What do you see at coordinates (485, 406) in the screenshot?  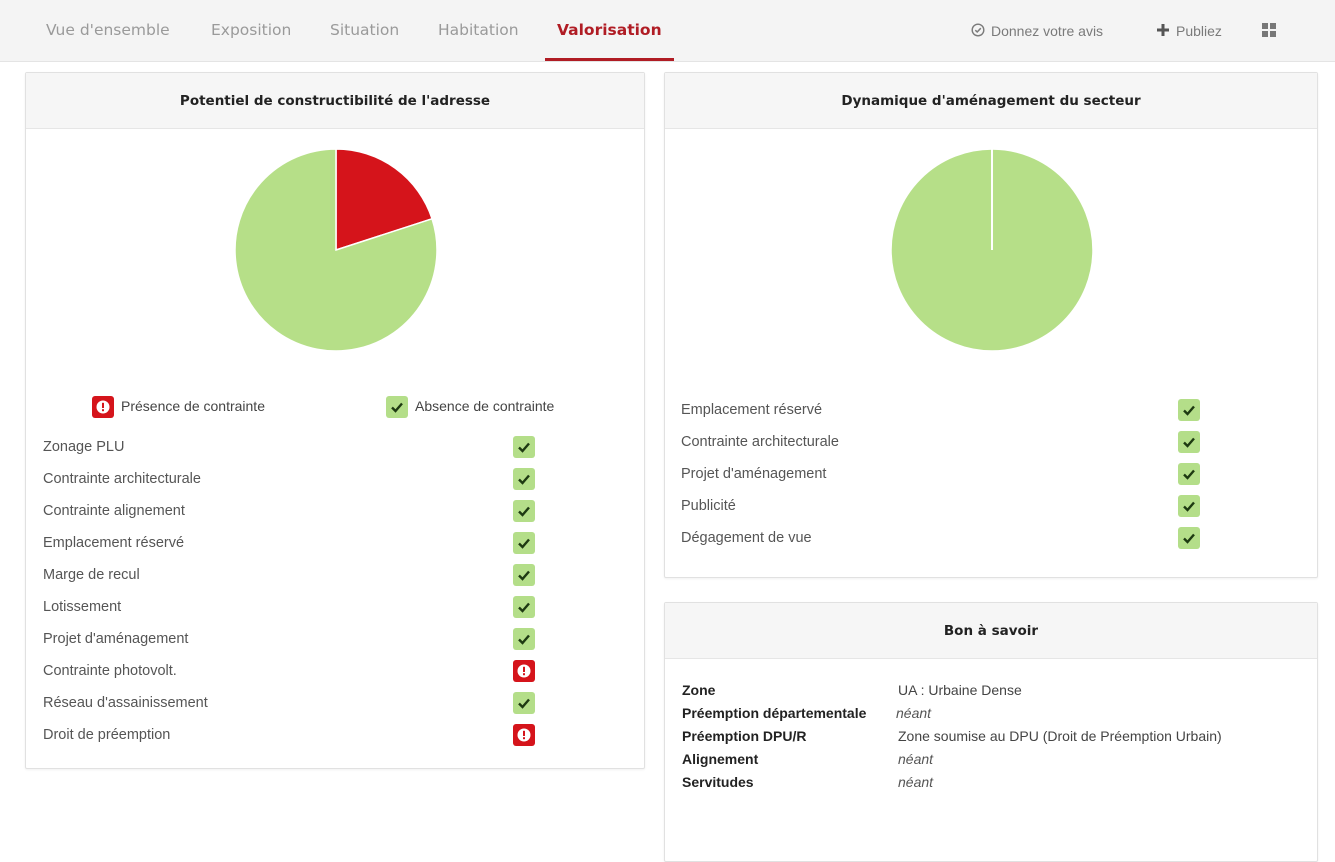 I see `legend-absence-label: Absence de contrainte` at bounding box center [485, 406].